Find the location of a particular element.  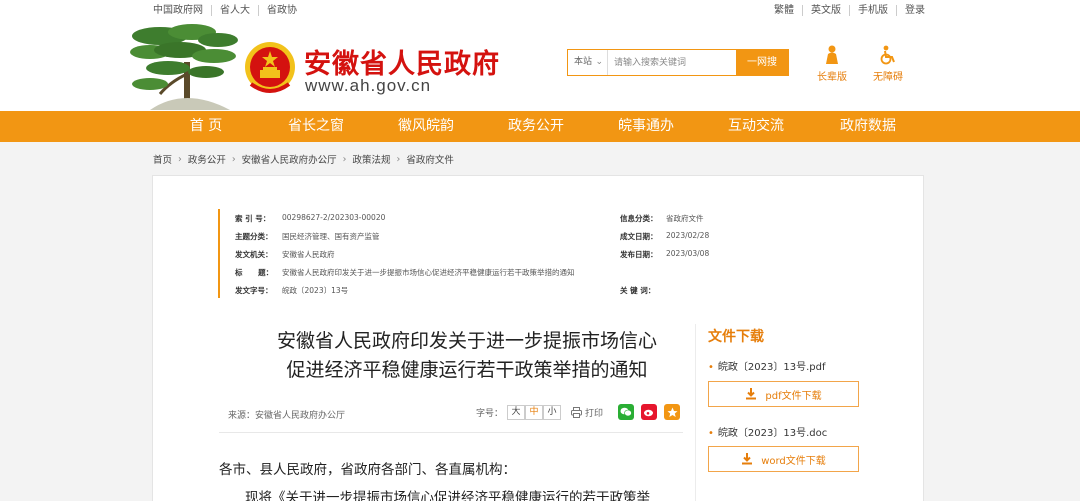

breadcrumb-office: 安徽省人民政府办公厅 is located at coordinates (289, 159).